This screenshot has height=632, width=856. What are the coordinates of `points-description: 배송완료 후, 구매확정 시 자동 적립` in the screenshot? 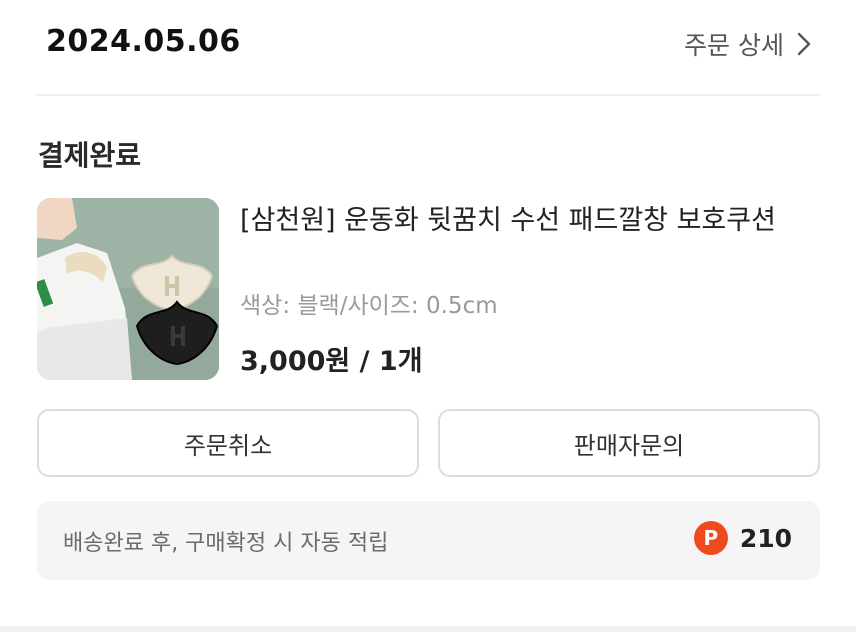 It's located at (226, 543).